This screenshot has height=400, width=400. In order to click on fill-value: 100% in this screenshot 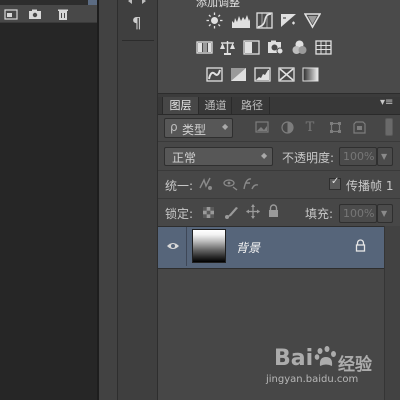, I will do `click(359, 213)`.